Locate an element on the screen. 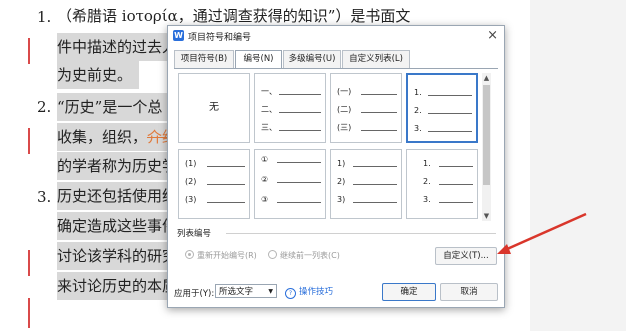 The width and height of the screenshot is (626, 331). sample-row: ③ is located at coordinates (291, 200).